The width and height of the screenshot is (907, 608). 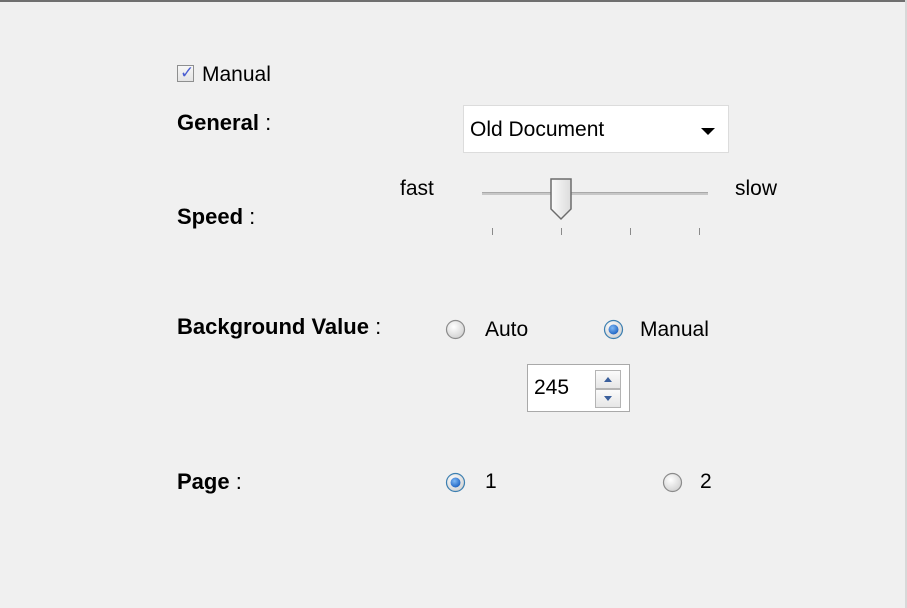 I want to click on top-border, so click(x=453, y=1).